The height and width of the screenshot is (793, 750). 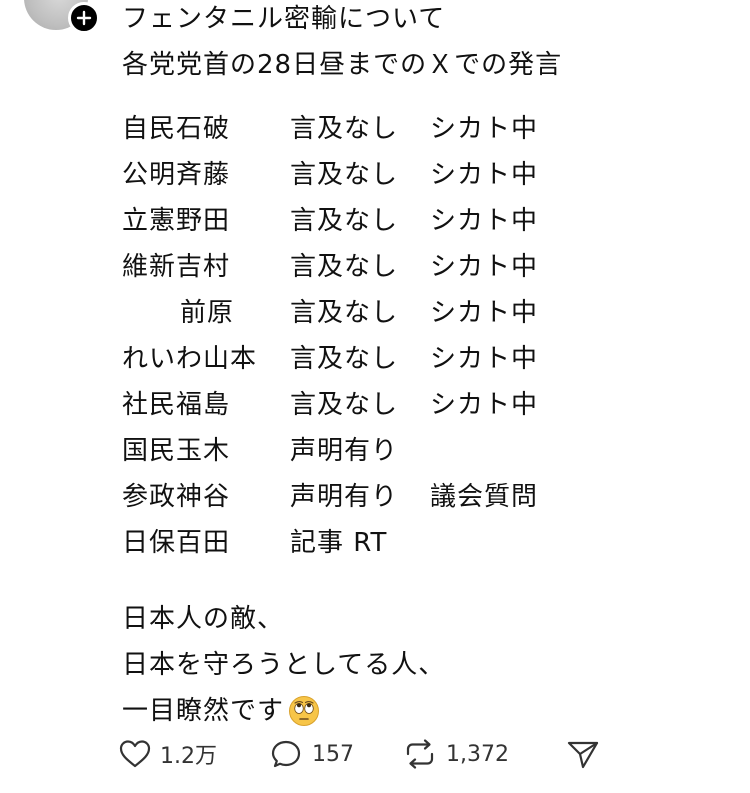 I want to click on reply-button: 157, so click(x=312, y=754).